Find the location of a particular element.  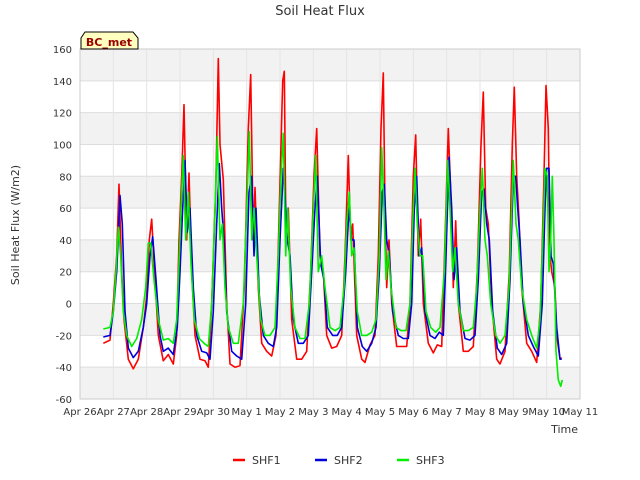

x-tick-label: May 11 is located at coordinates (580, 412).